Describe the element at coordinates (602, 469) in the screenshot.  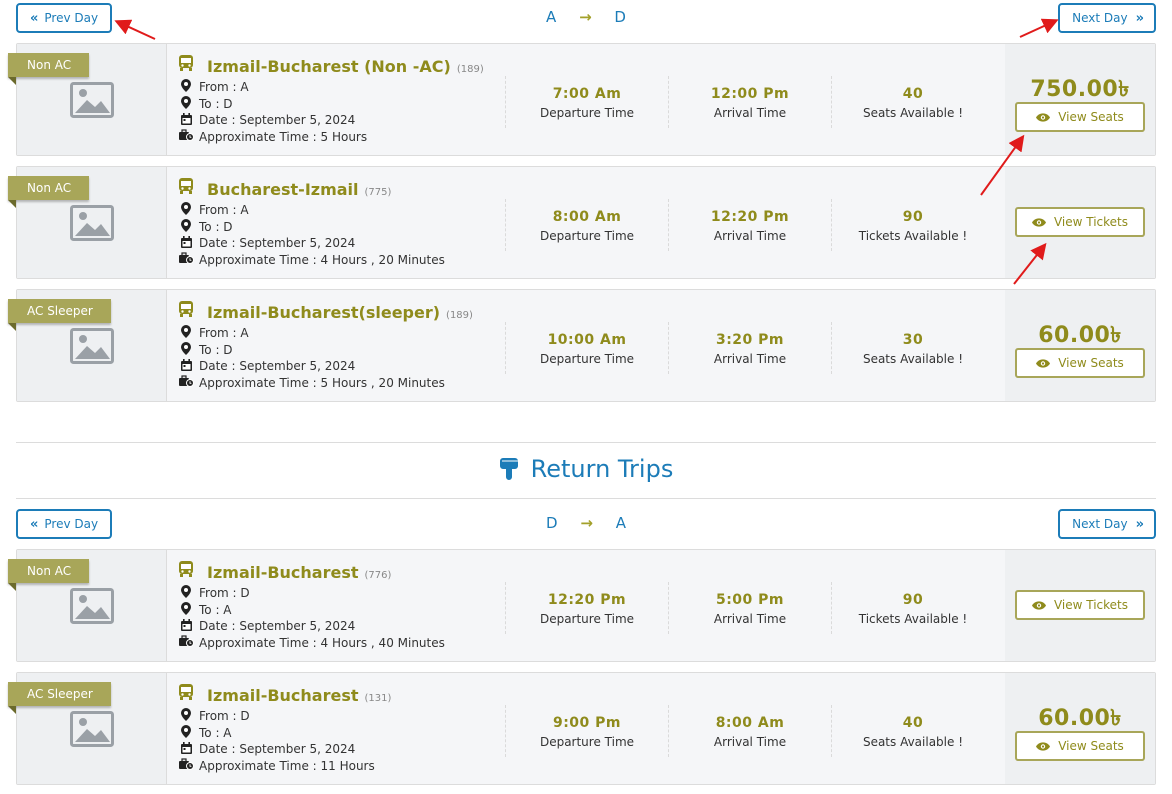
I see `return-trips-title: Return Trips` at that location.